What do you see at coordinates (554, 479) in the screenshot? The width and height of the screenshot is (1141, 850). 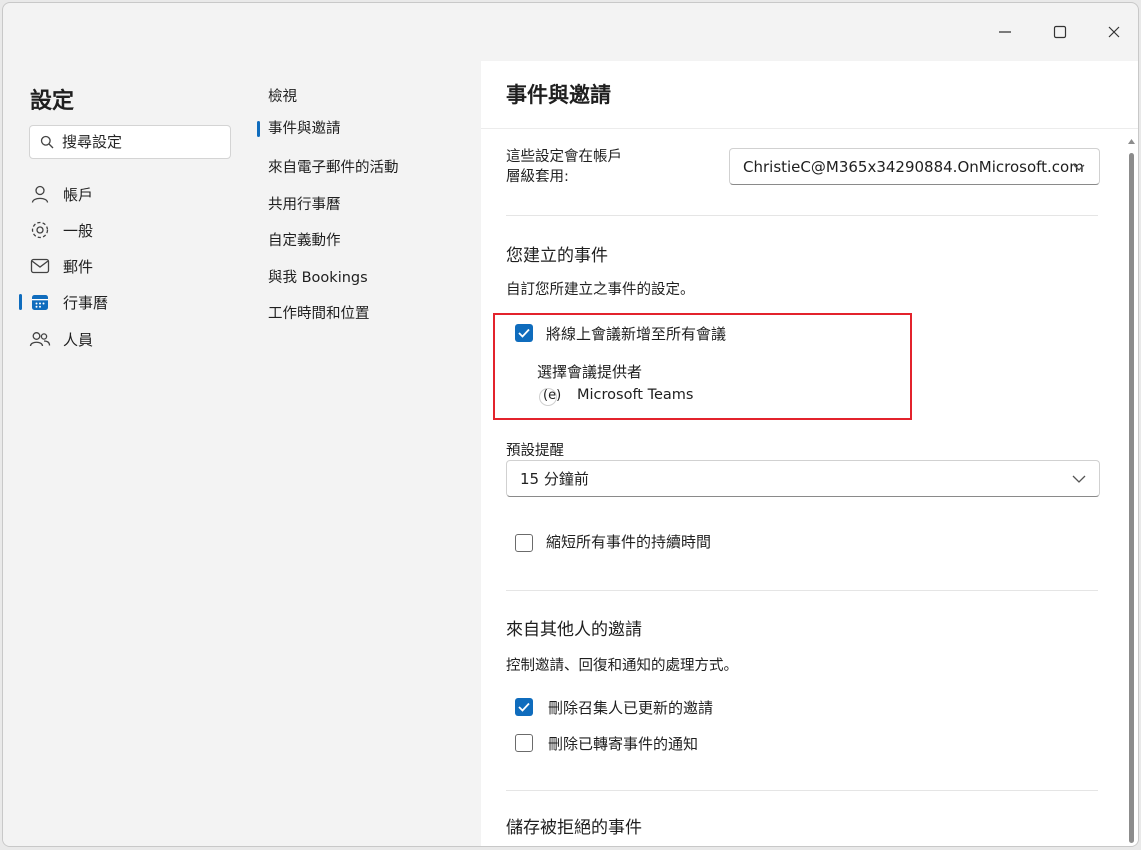 I see `reminder-dropdown-value: 15 分鐘前` at bounding box center [554, 479].